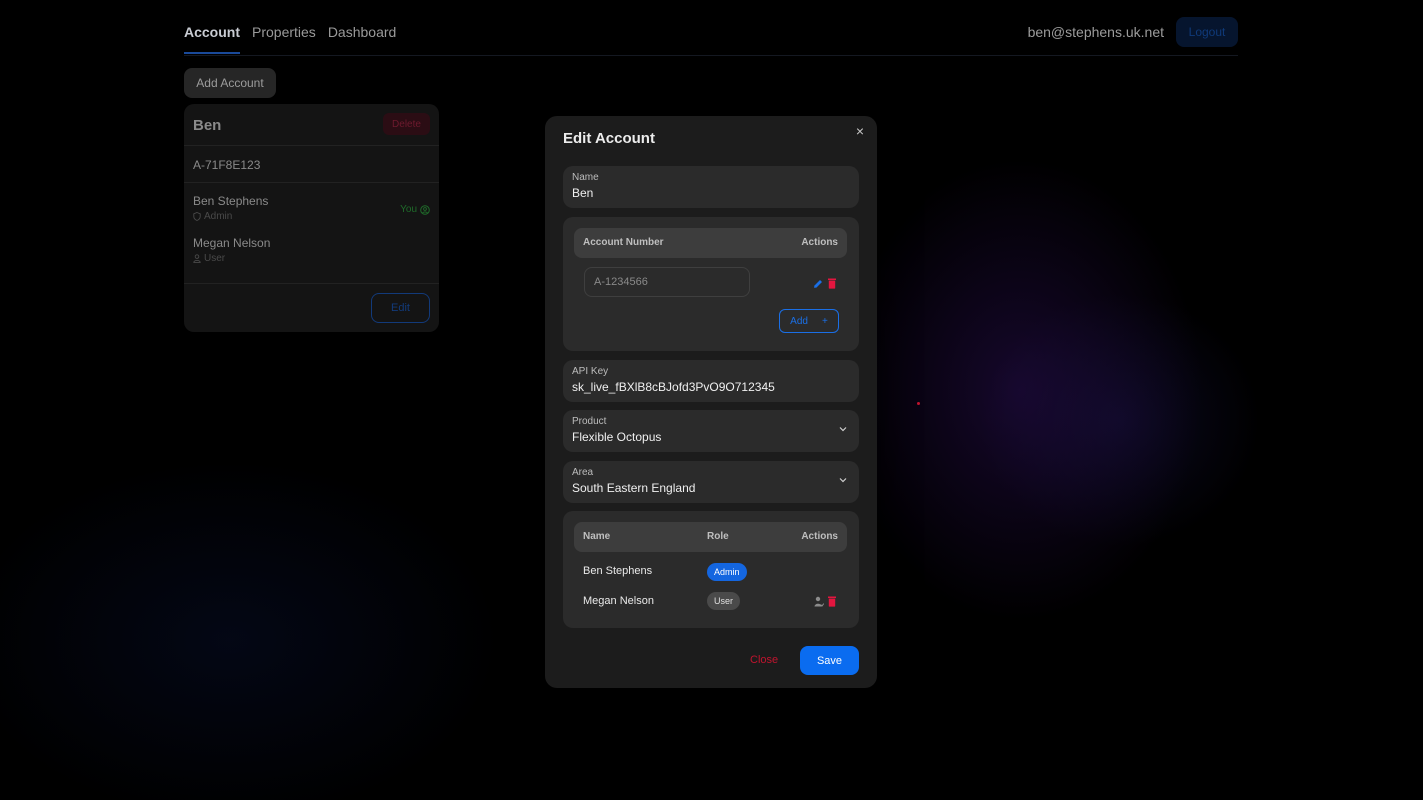 Image resolution: width=1423 pixels, height=800 pixels. Describe the element at coordinates (667, 282) in the screenshot. I see `account-number-input` at that location.